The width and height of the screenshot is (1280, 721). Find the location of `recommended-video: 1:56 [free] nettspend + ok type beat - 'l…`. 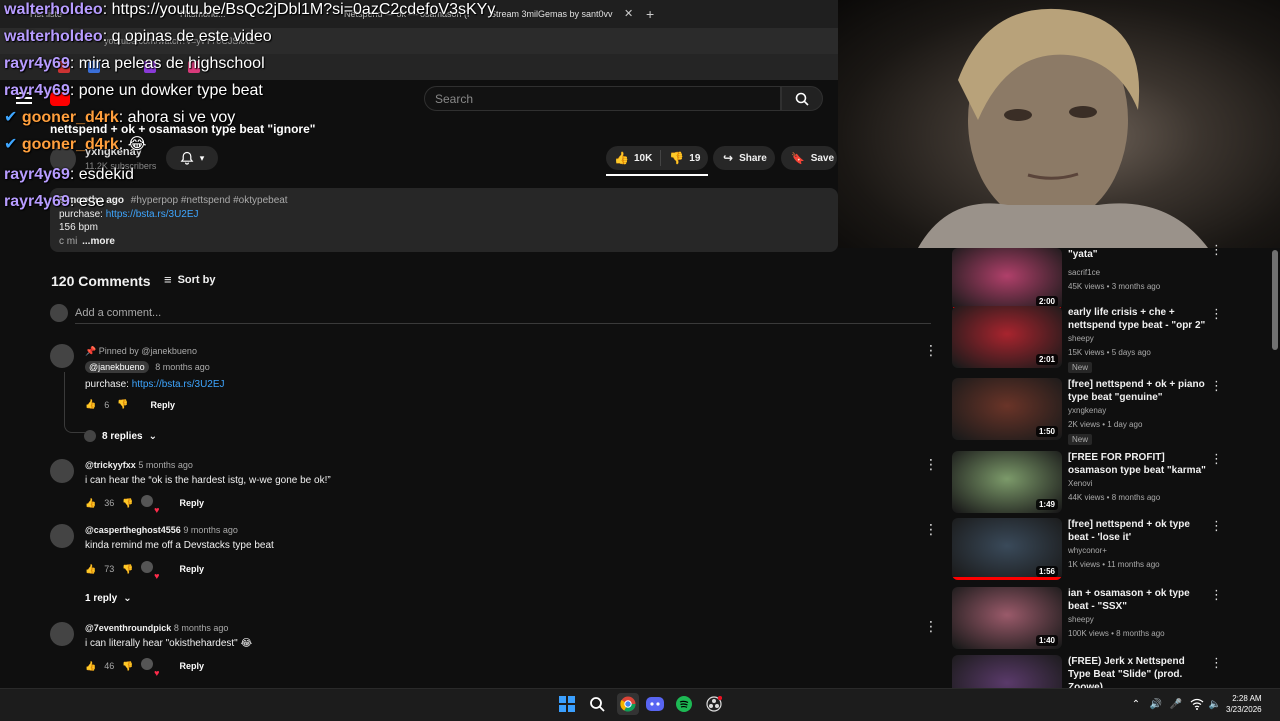

recommended-video: 1:56 [free] nettspend + ok type beat - 'l… is located at coordinates (1111, 550).